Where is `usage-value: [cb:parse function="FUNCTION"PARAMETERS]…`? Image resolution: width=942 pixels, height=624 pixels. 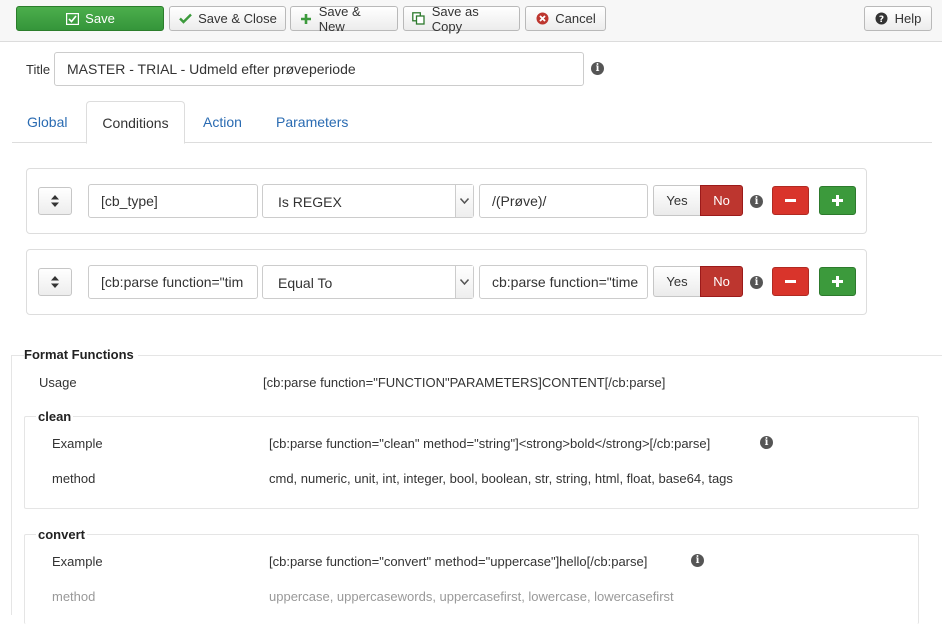
usage-value: [cb:parse function="FUNCTION"PARAMETERS]… is located at coordinates (464, 382).